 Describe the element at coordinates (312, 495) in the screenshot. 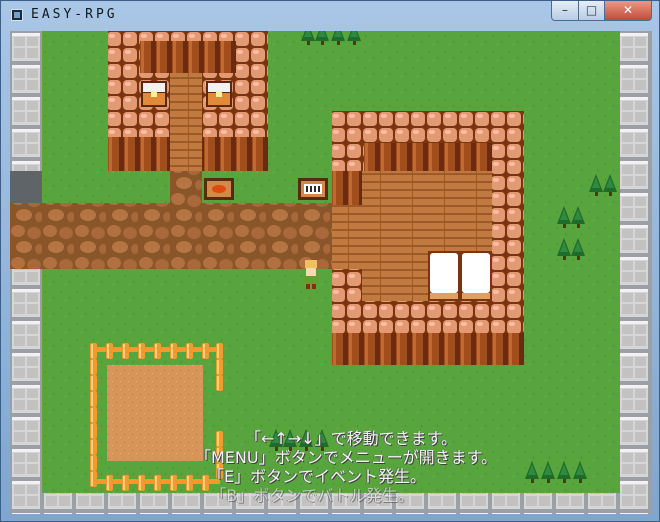

I see `help-line-battle: 「B」ボタンでバトル発生。` at that location.